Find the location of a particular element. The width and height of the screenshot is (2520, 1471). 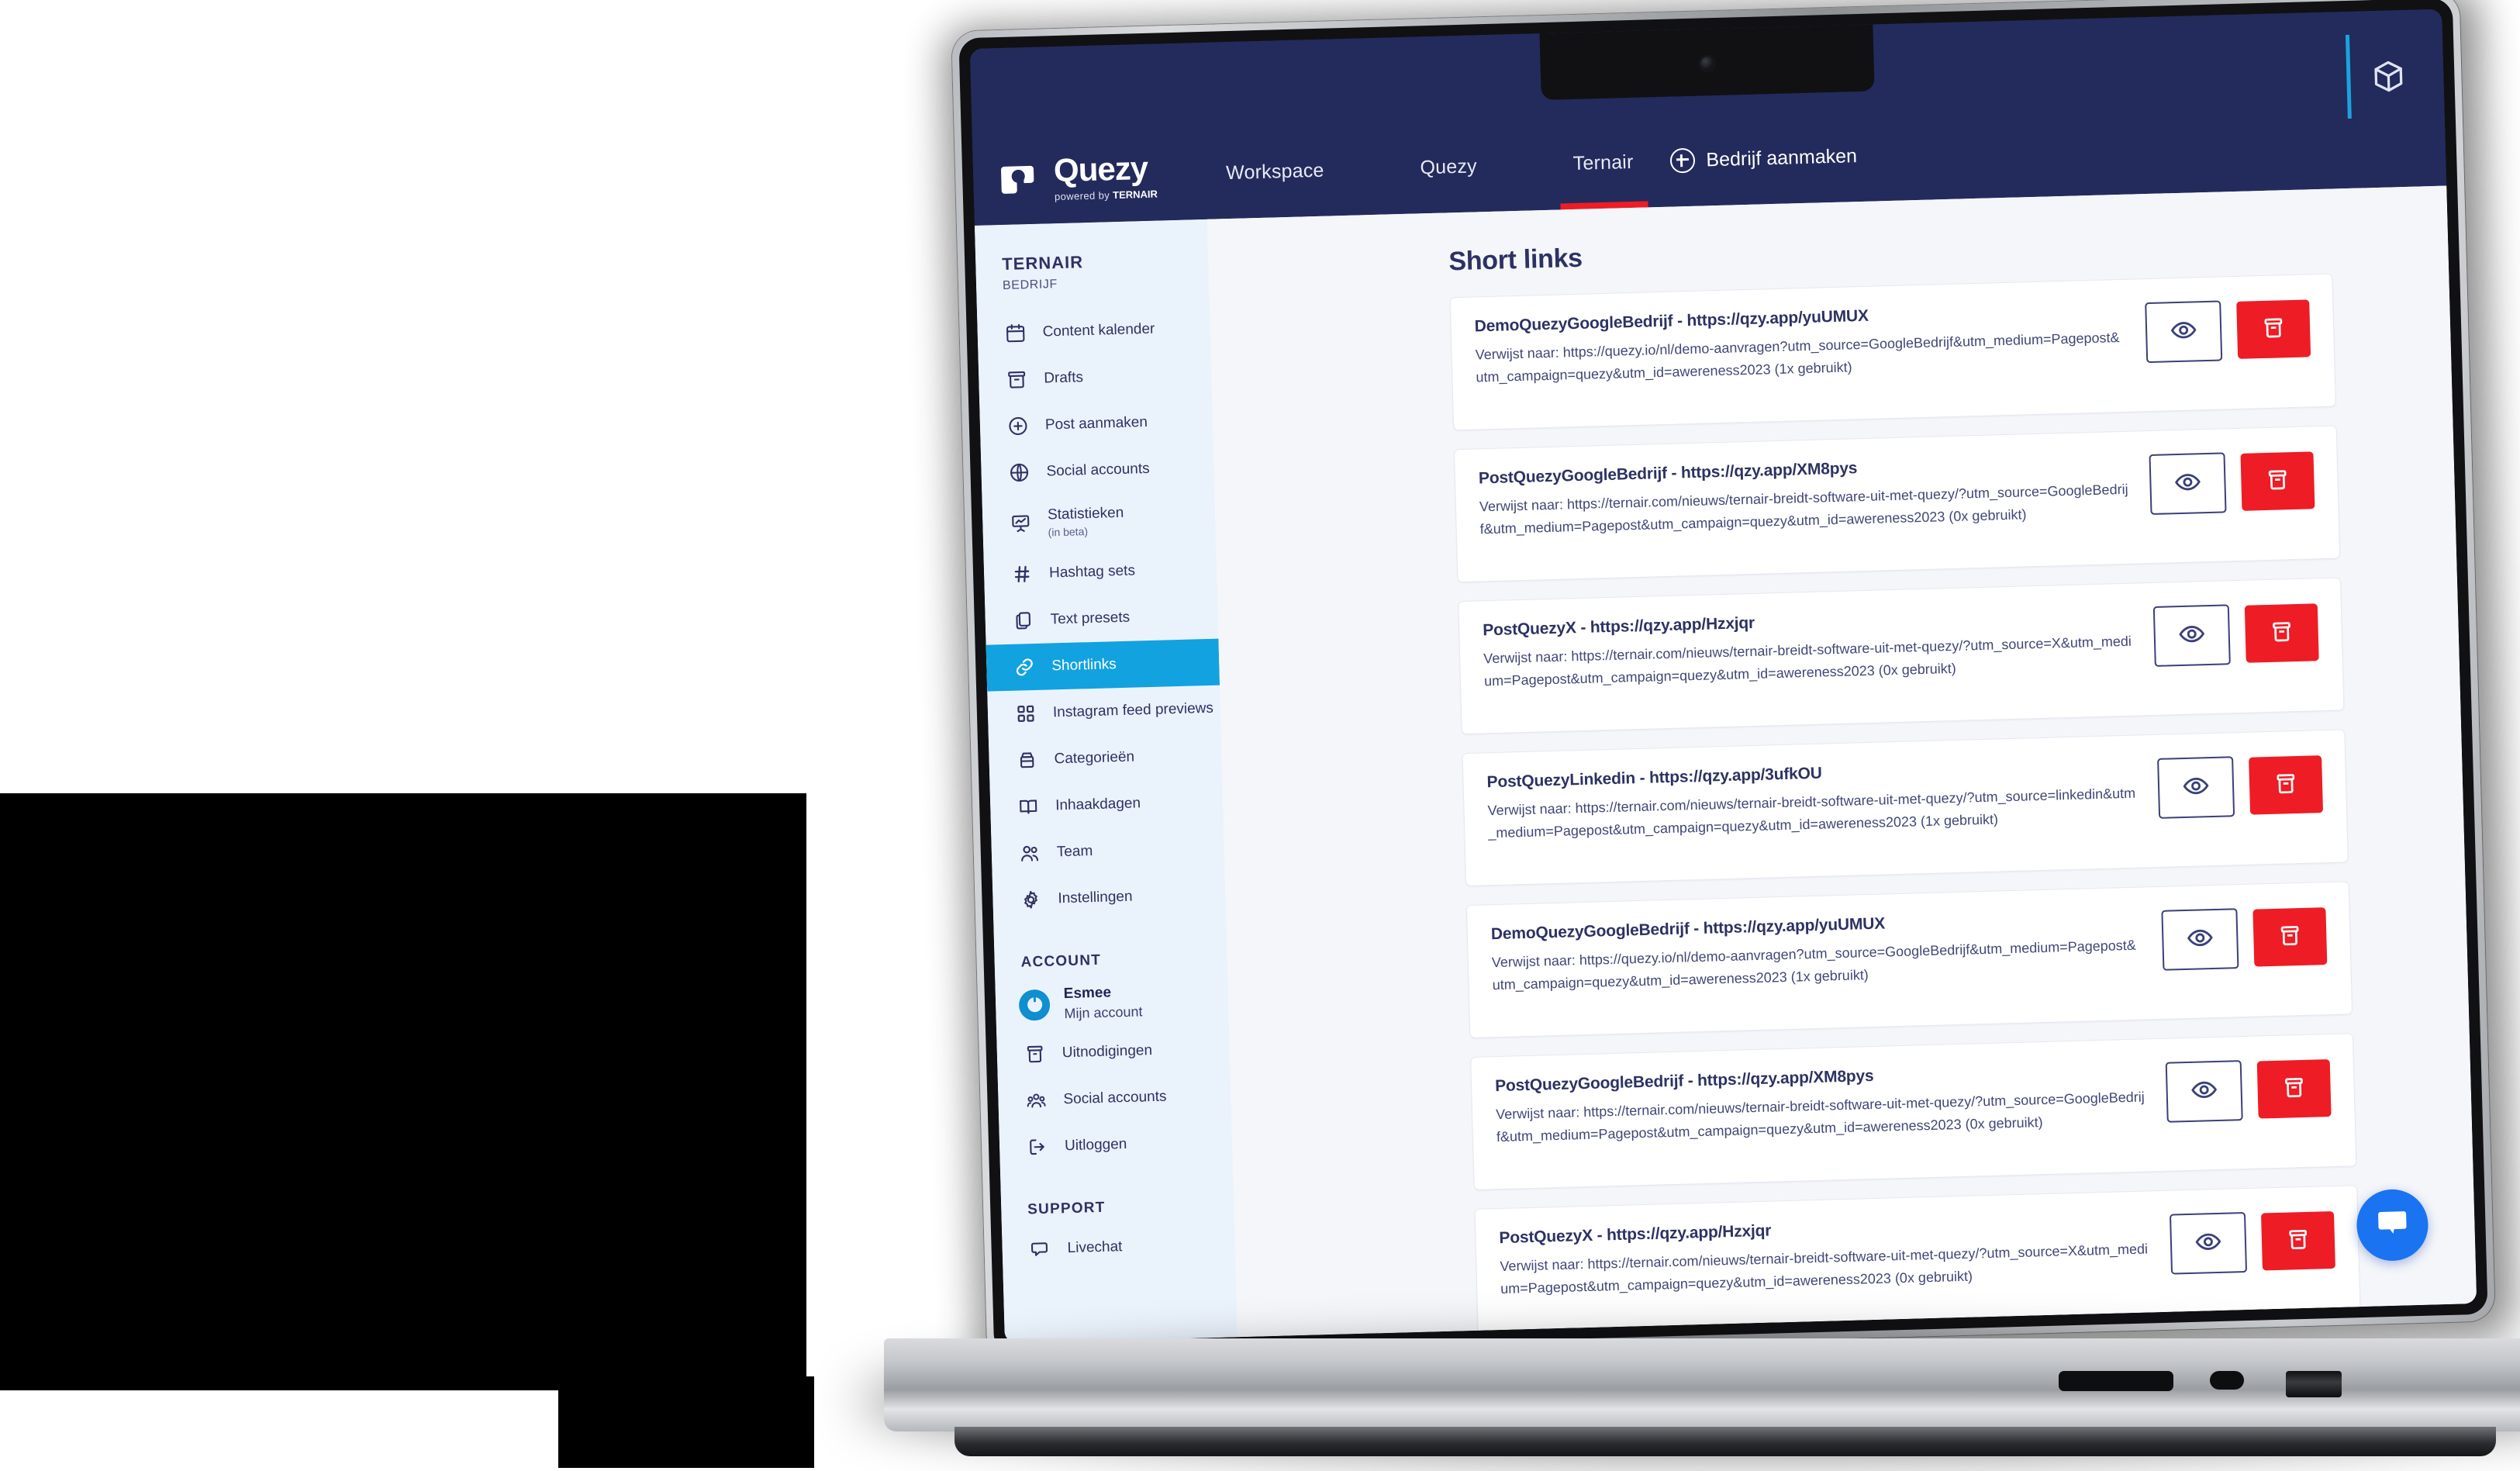

gear-icon is located at coordinates (1031, 900).